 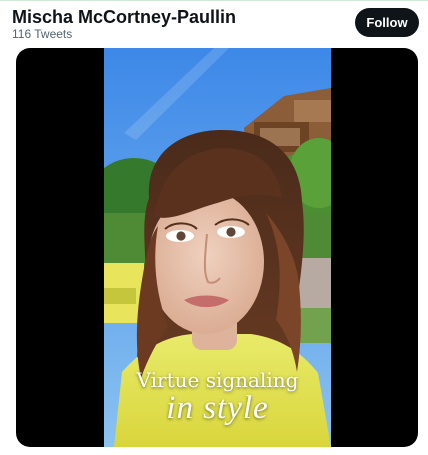 What do you see at coordinates (387, 22) in the screenshot?
I see `follow-button: Follow` at bounding box center [387, 22].